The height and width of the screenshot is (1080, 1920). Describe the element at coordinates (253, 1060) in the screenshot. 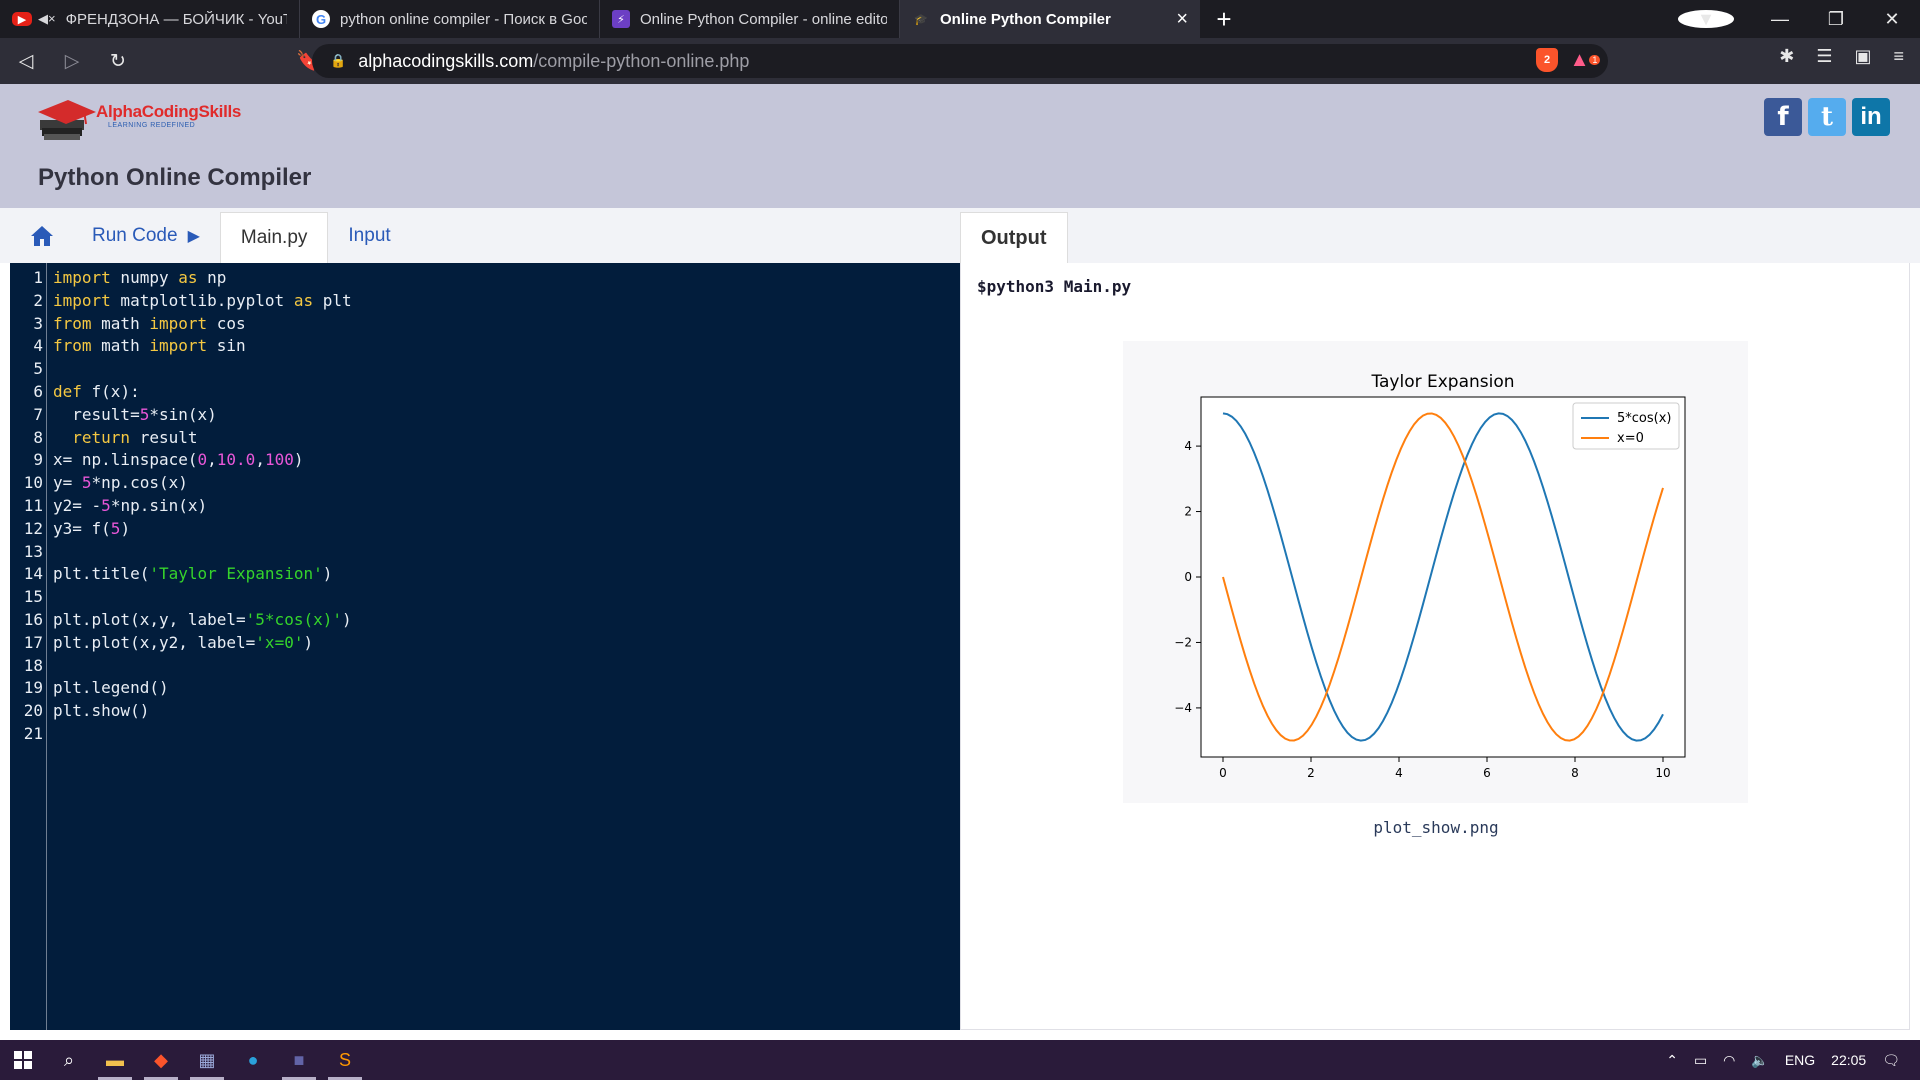

I see `telegram-icon: ●` at that location.